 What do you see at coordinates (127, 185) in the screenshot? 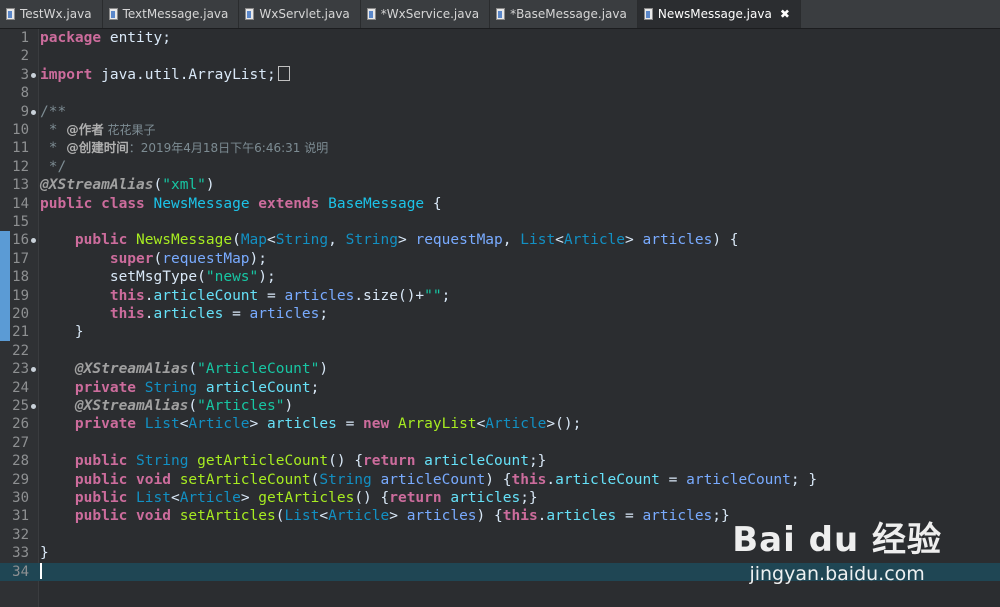
I see `line-code: @XStreamAlias("xml")` at bounding box center [127, 185].